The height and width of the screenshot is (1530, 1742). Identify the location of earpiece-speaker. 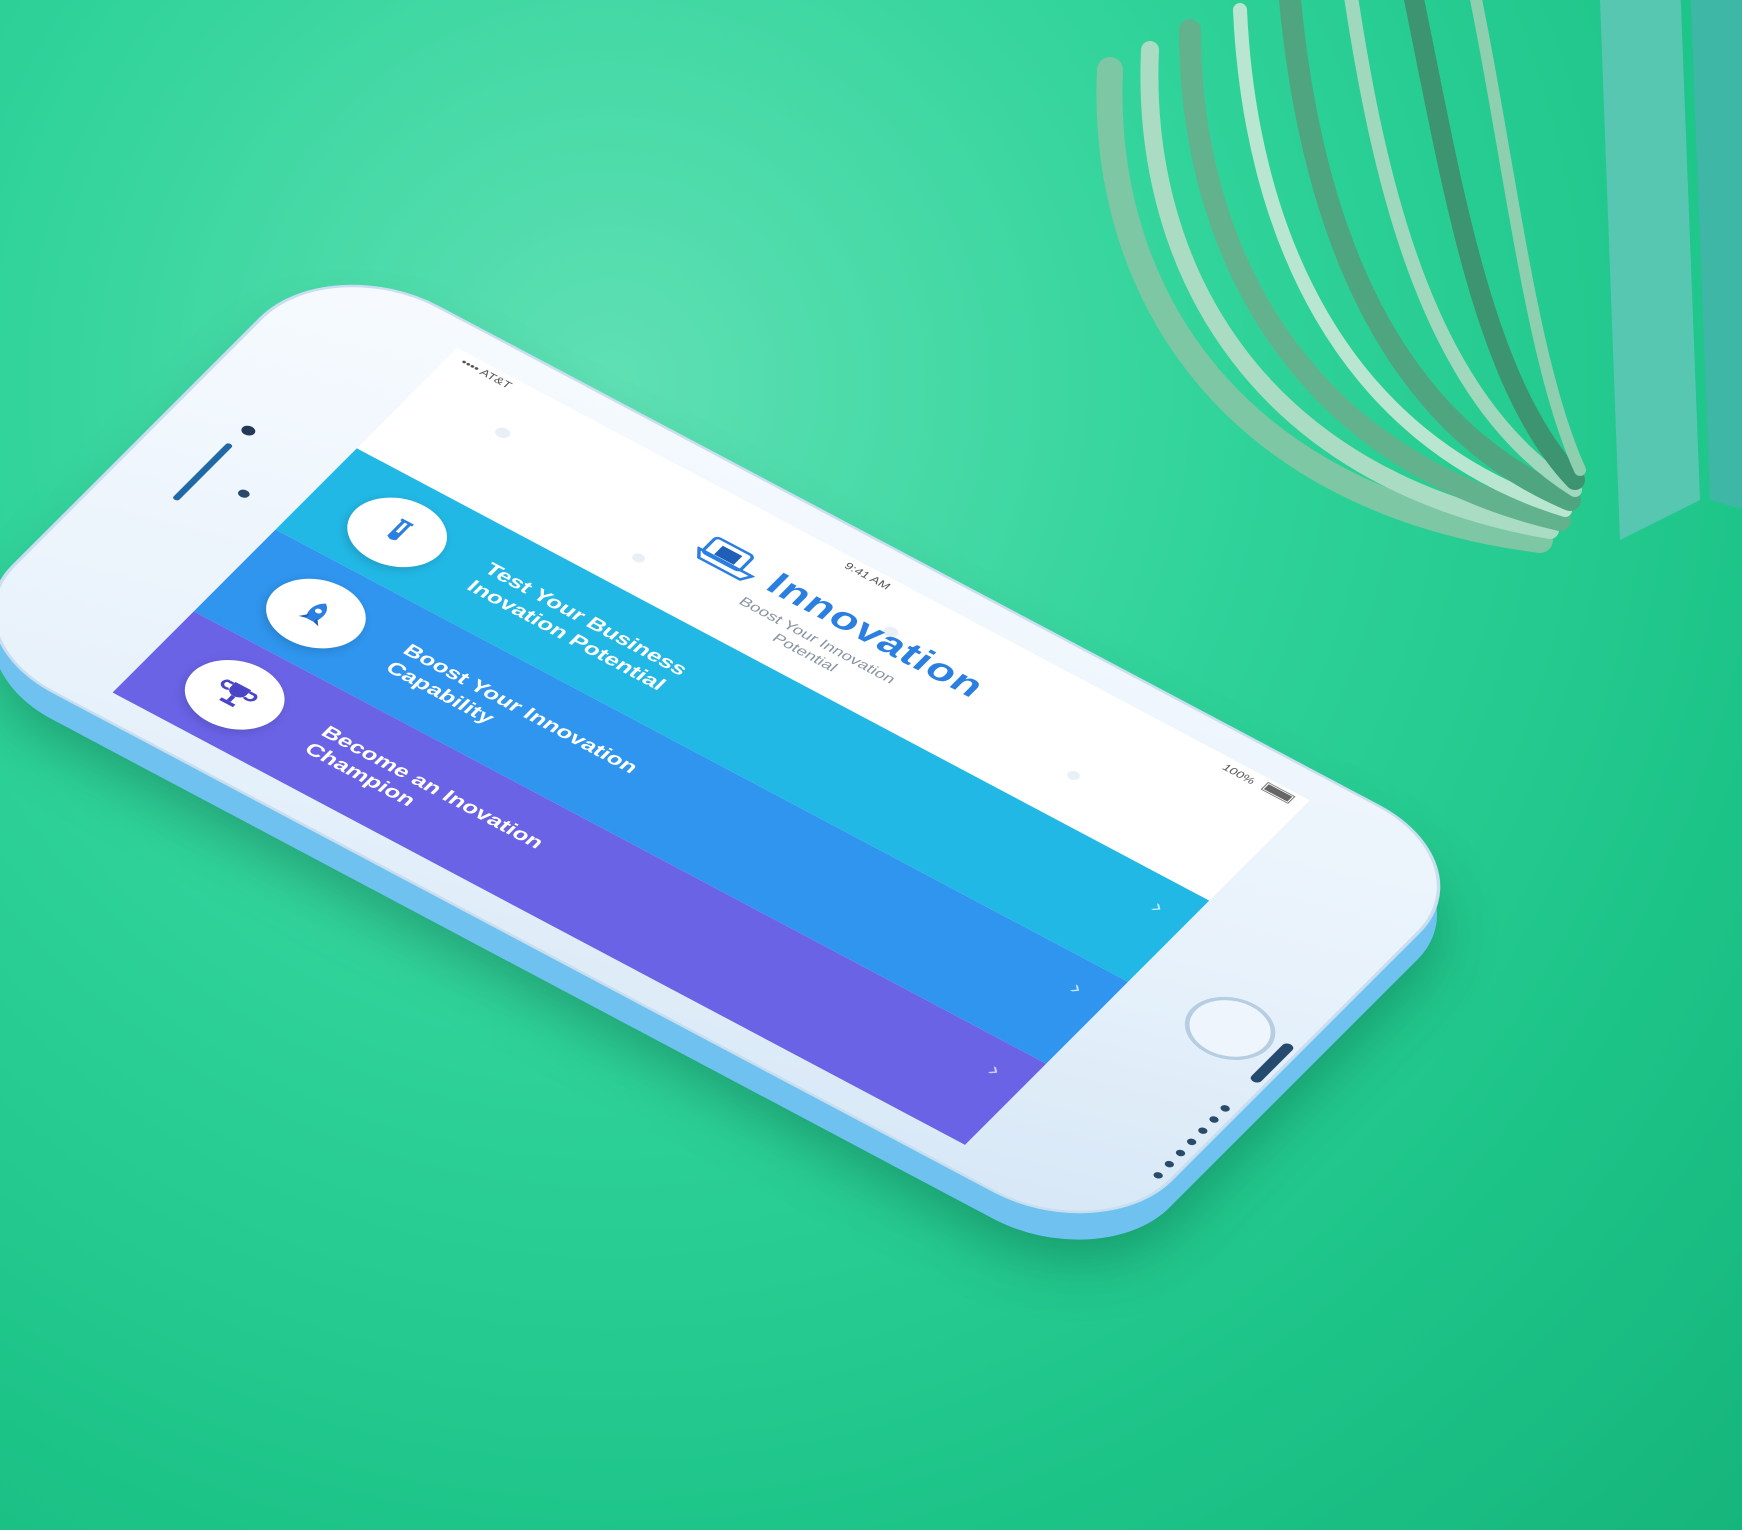
(202, 472).